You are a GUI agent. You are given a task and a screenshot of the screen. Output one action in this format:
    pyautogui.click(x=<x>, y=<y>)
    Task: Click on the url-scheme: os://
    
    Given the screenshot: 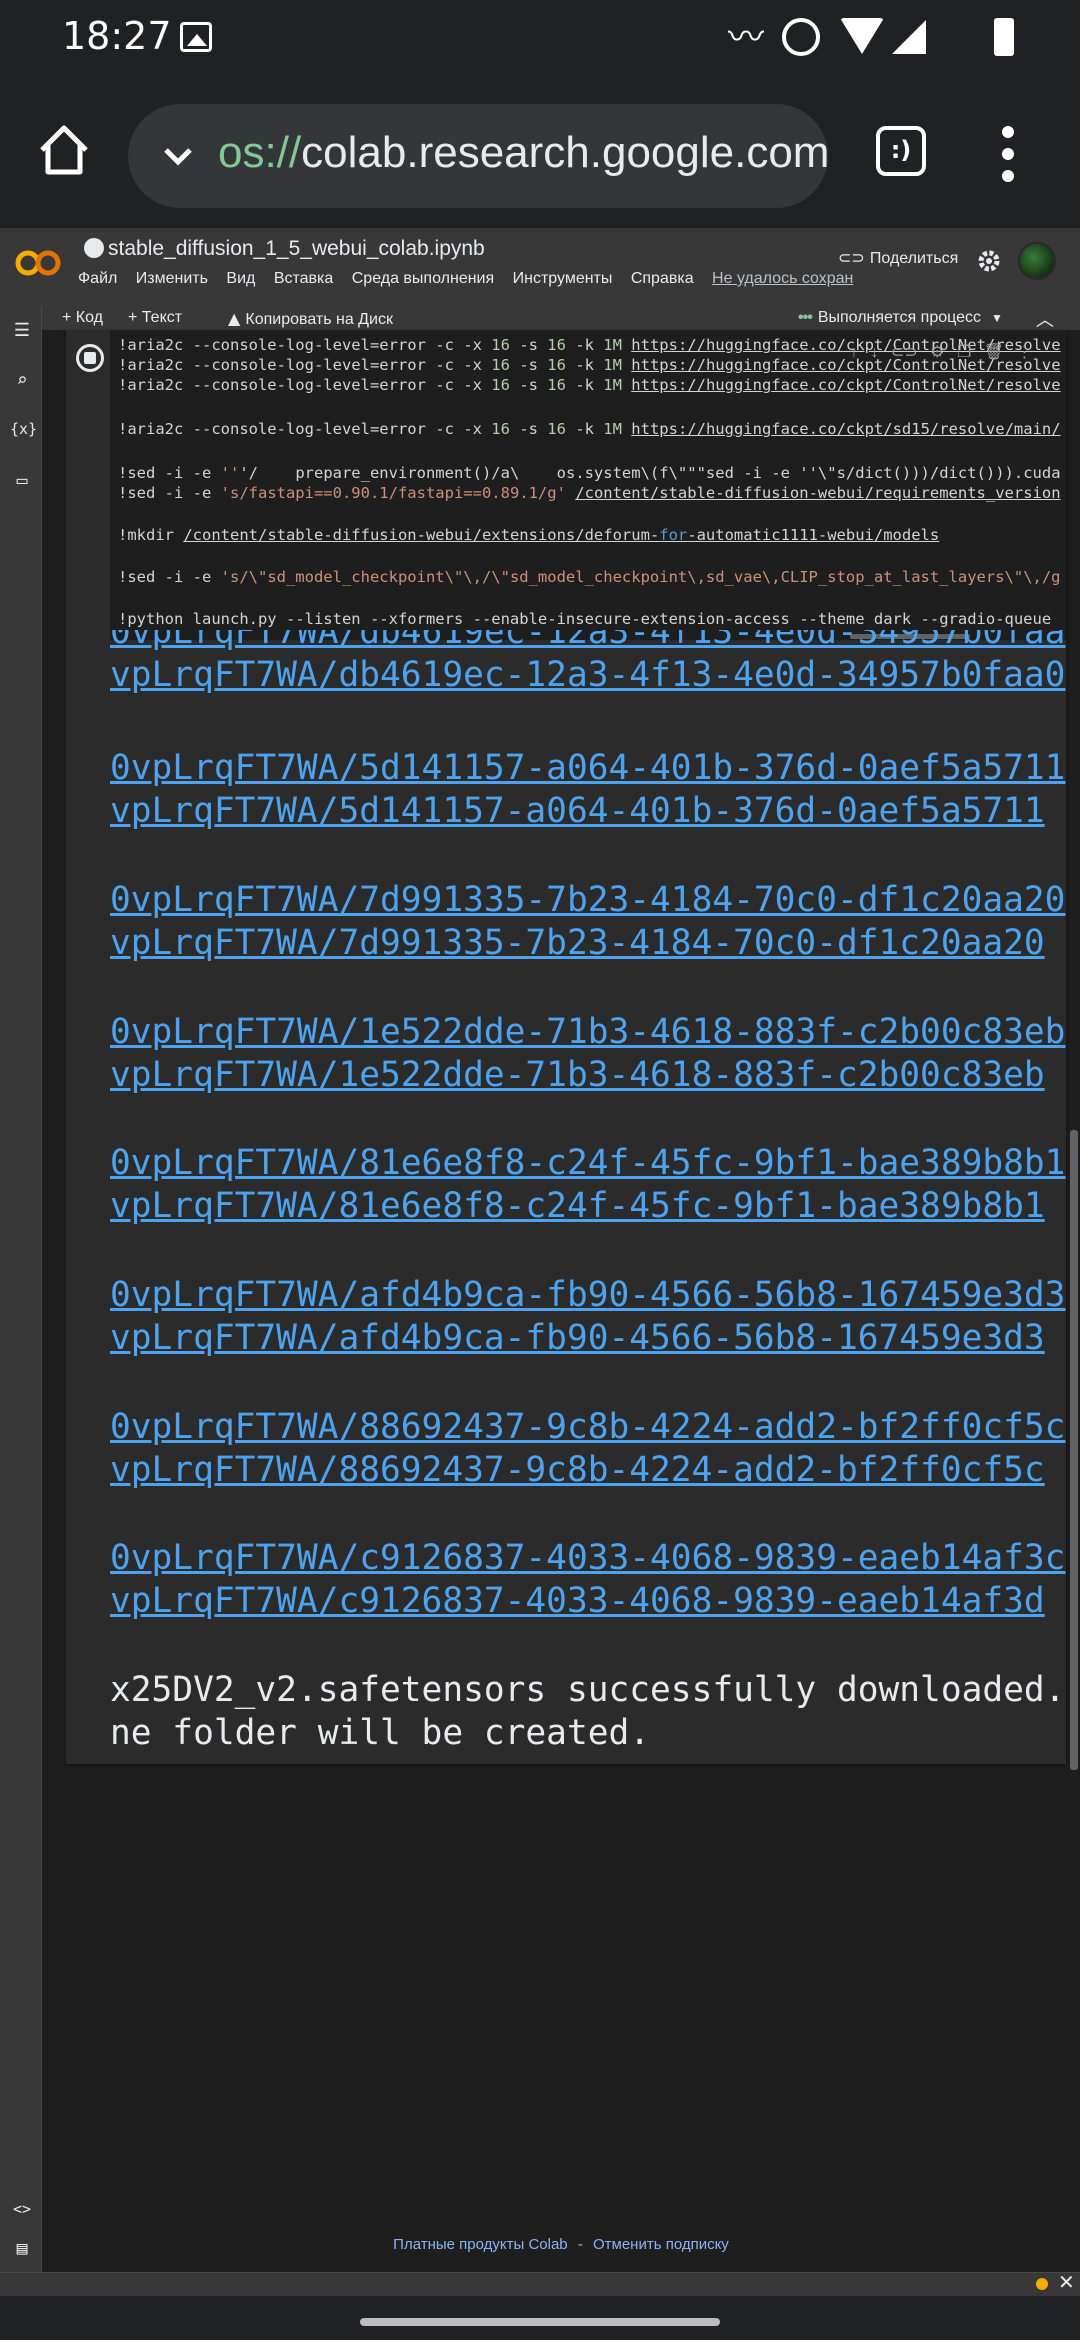 What is the action you would take?
    pyautogui.click(x=260, y=152)
    